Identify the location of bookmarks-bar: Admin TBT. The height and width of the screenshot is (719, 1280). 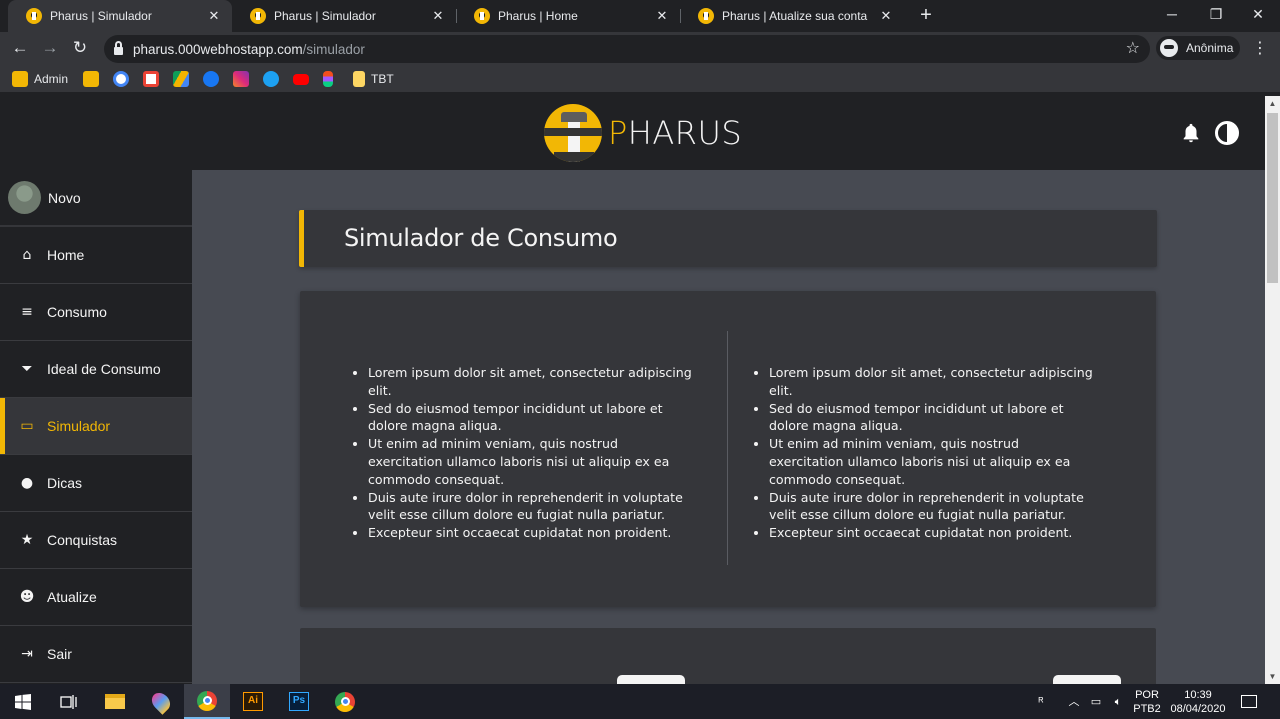
(640, 79).